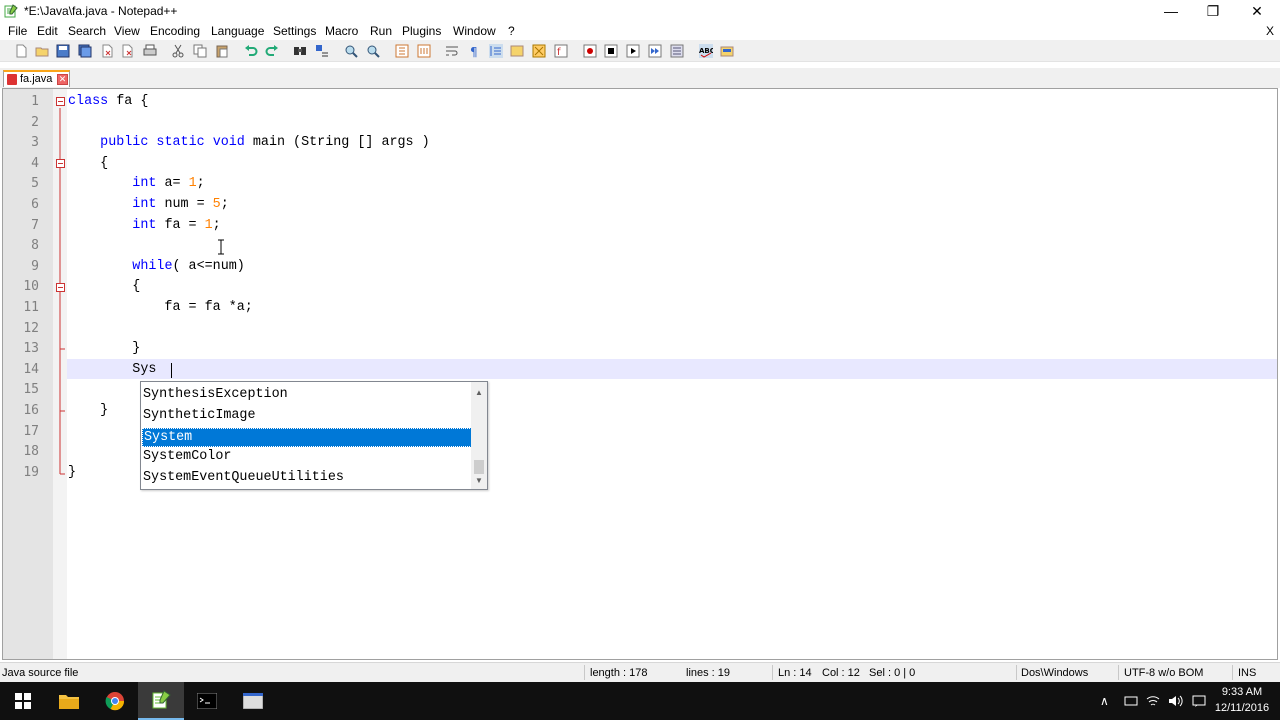  Describe the element at coordinates (479, 481) in the screenshot. I see `scroll-down-icon: ▼` at that location.